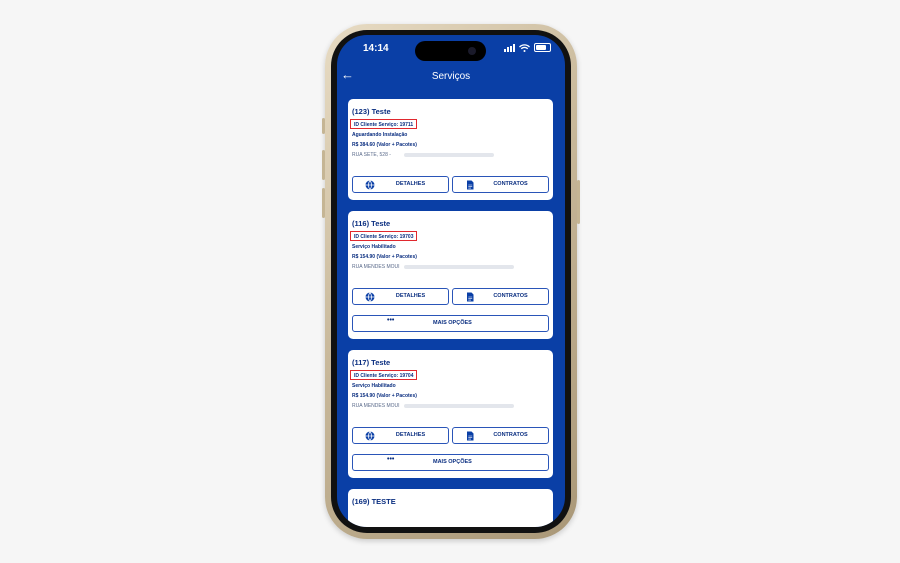 This screenshot has width=900, height=563. Describe the element at coordinates (450, 51) in the screenshot. I see `dynamic-island` at that location.